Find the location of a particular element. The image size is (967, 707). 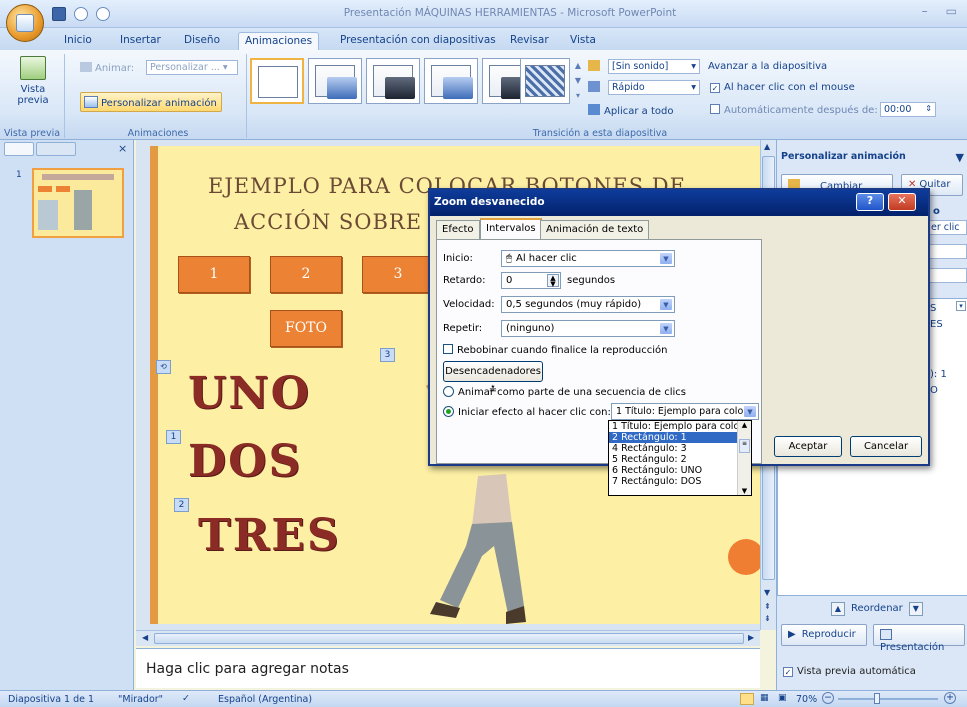

zoom-slider is located at coordinates (888, 699).